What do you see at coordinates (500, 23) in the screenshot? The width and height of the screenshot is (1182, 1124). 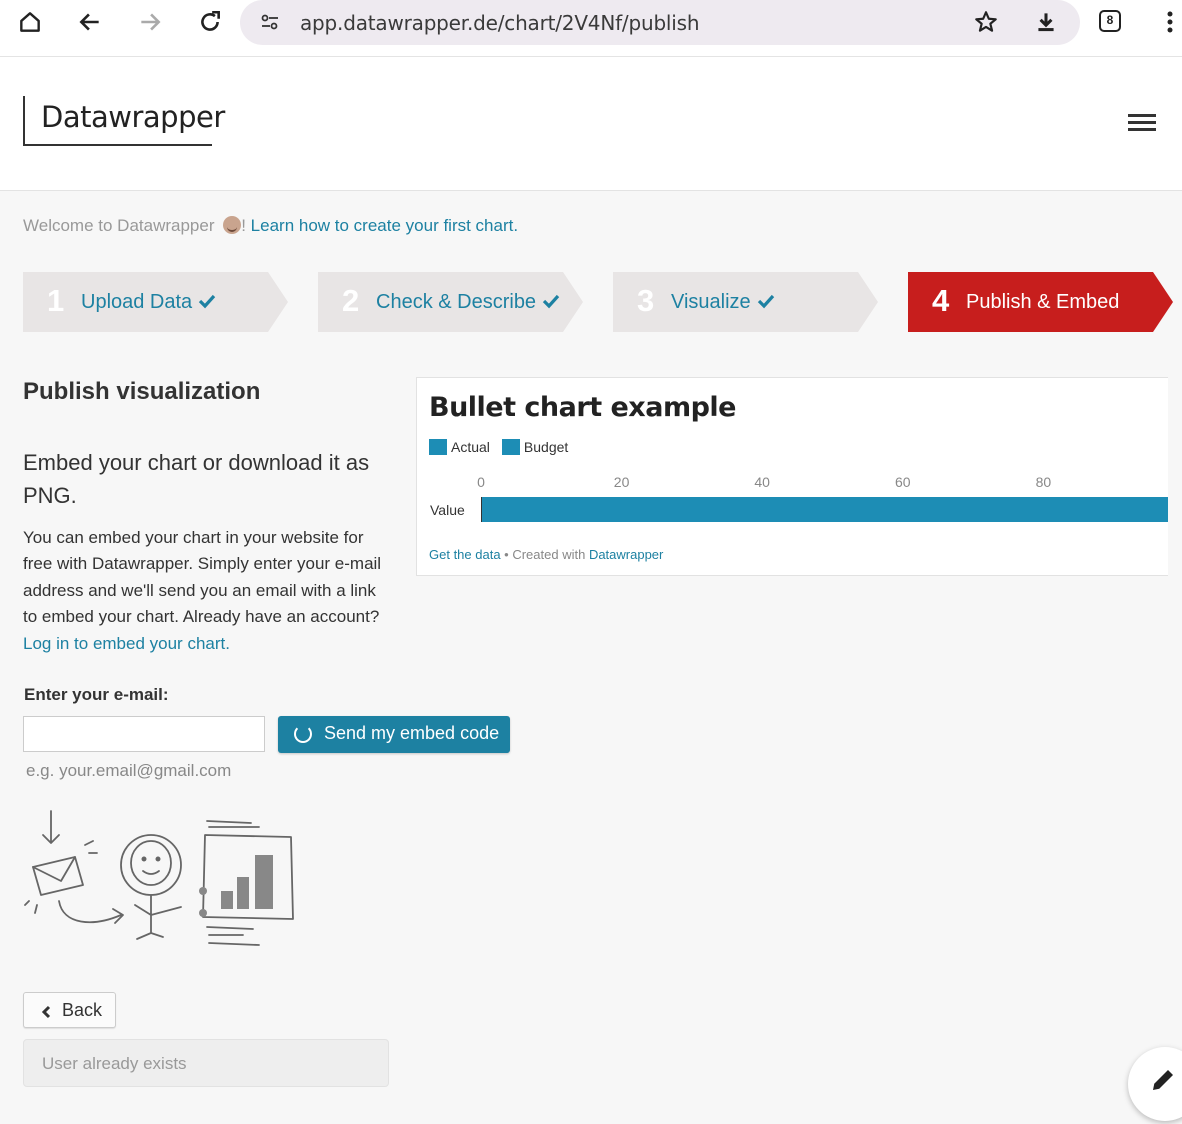 I see `url-text: app.datawrapper.de/chart/2V4Nf/publish` at bounding box center [500, 23].